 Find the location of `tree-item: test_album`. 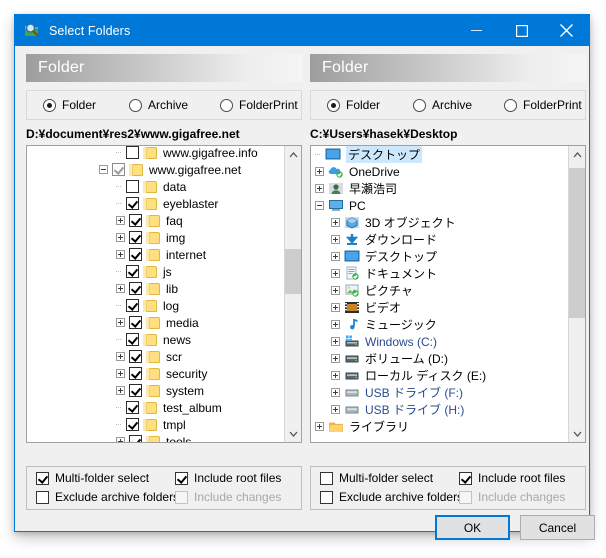

tree-item: test_album is located at coordinates (155, 407).